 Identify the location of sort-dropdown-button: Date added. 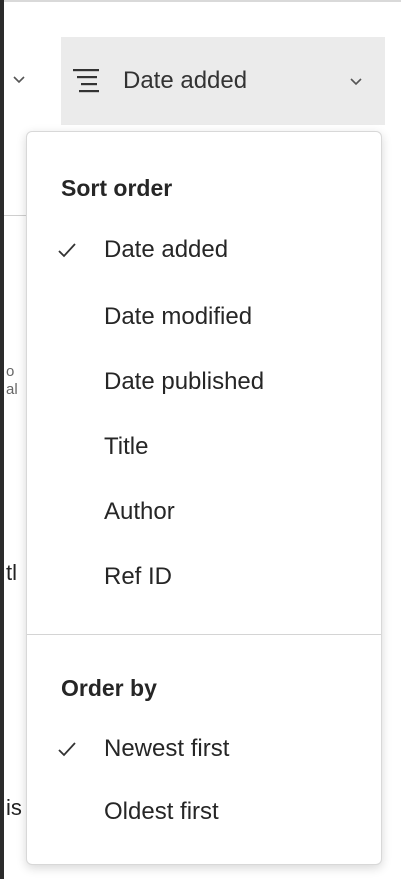
(223, 81).